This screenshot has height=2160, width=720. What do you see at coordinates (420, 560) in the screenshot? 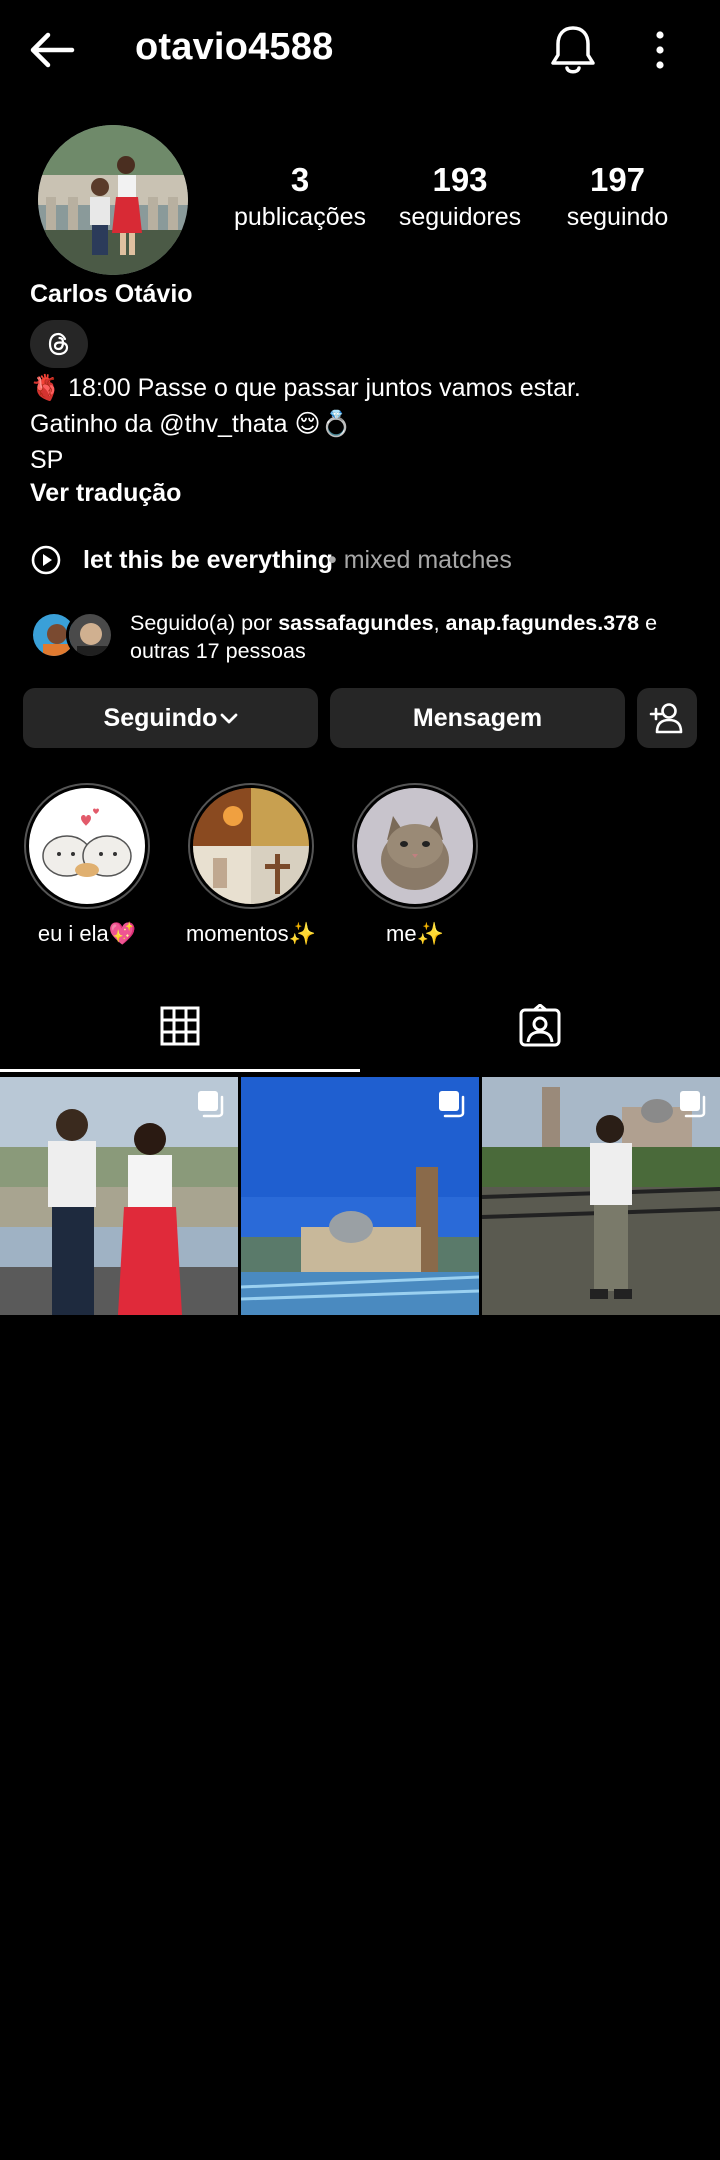
I see `music-artist: • mixed matches` at bounding box center [420, 560].